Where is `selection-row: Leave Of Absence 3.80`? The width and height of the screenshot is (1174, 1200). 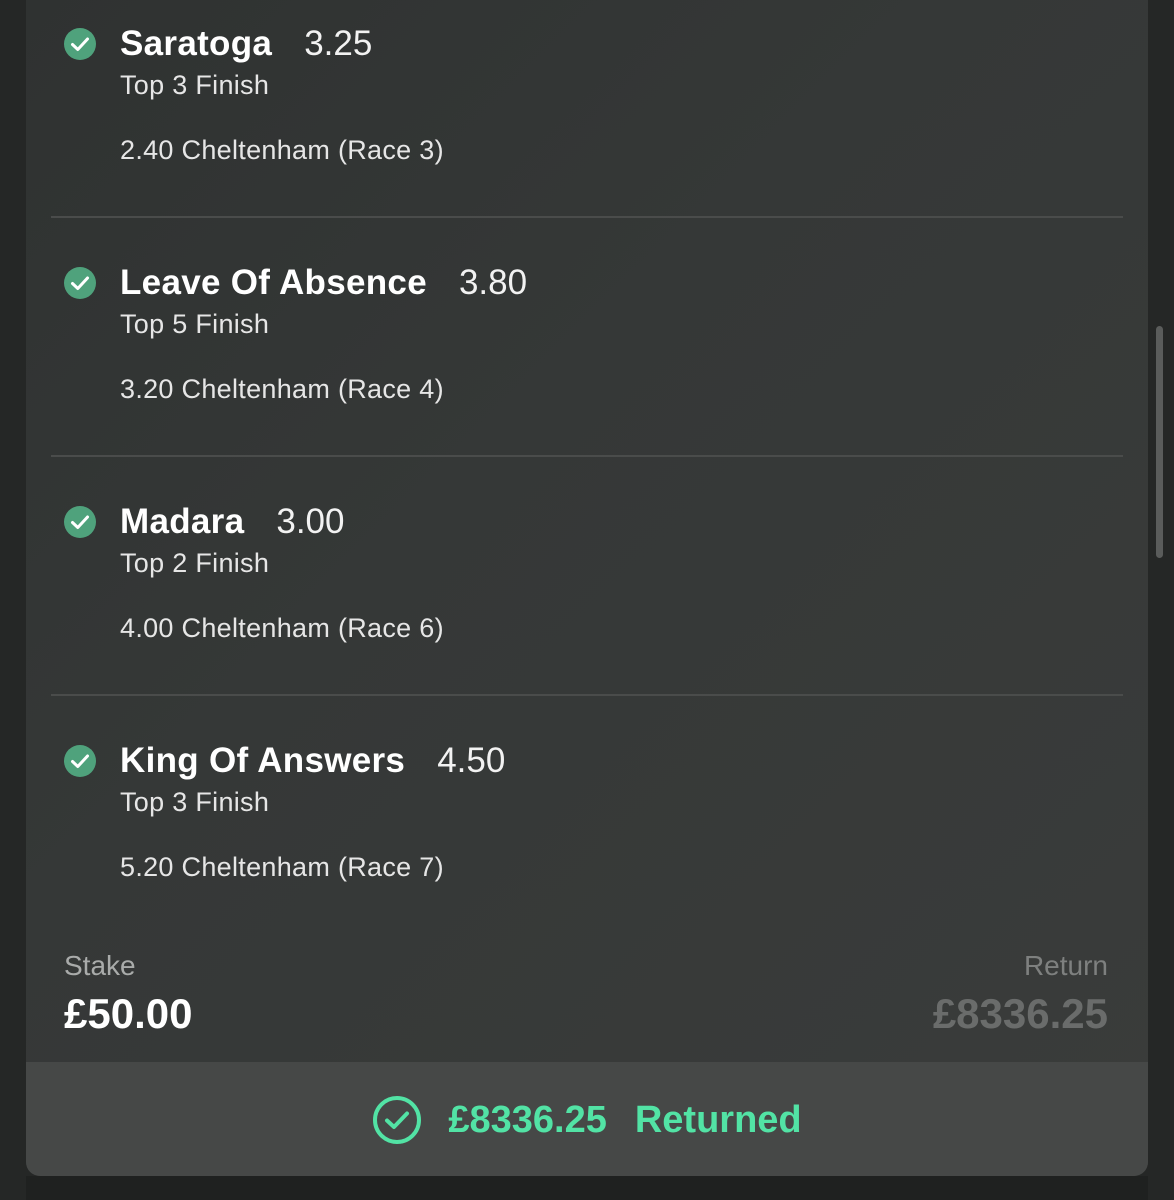
selection-row: Leave Of Absence 3.80 is located at coordinates (323, 283).